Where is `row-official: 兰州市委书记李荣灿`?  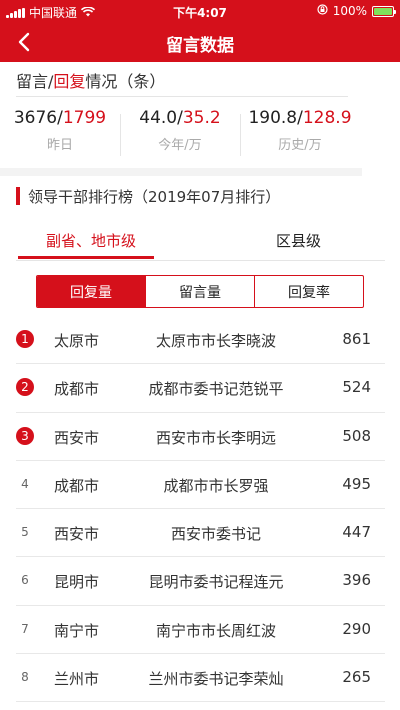 row-official: 兰州市委书记李荣灿 is located at coordinates (216, 679).